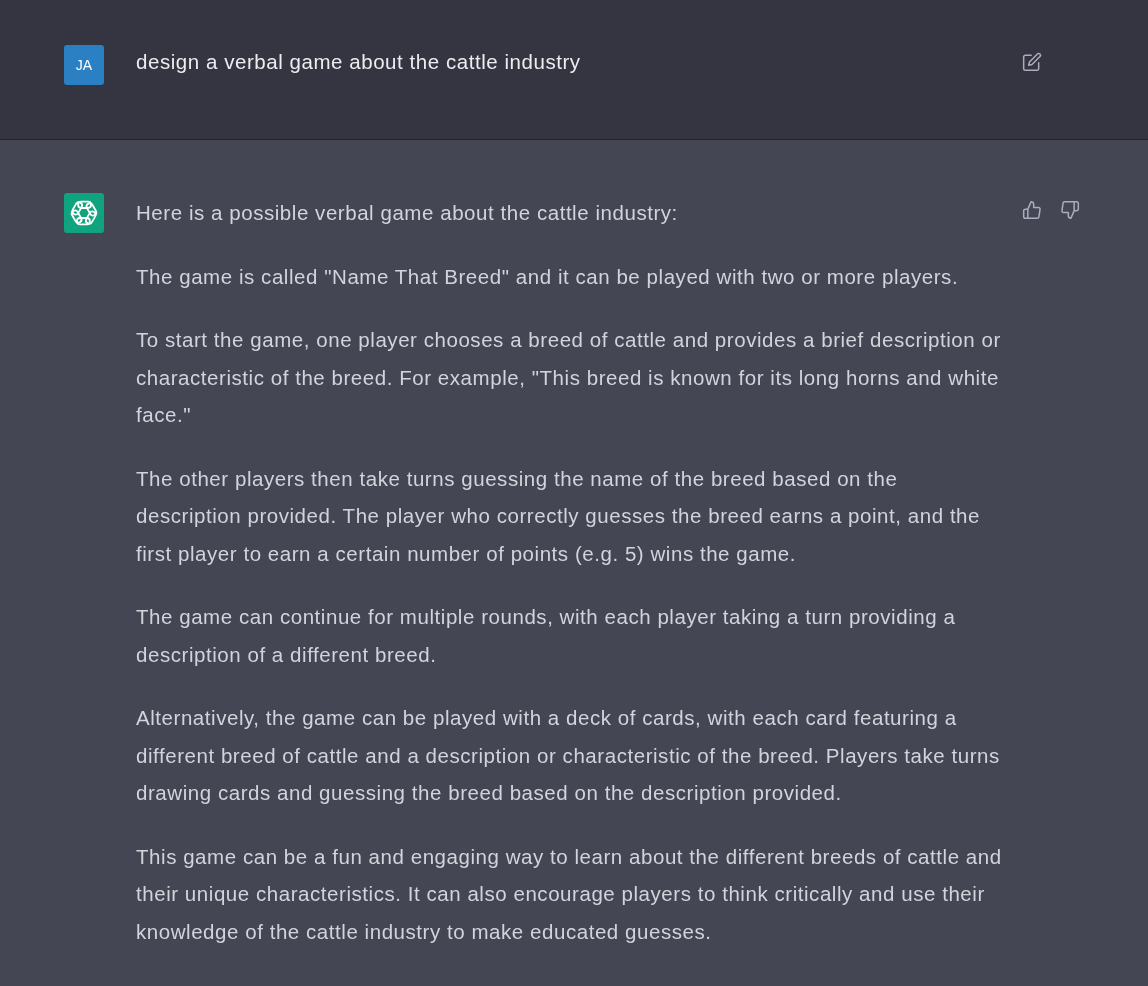 The height and width of the screenshot is (986, 1148). I want to click on response-paragraph: This game can be a fun and engaging way to learn about the different breeds of cattle and their unique characteristics. It can also encourage players to think critically and use their knowledge of the cattle industry to make educated guesses., so click(569, 894).